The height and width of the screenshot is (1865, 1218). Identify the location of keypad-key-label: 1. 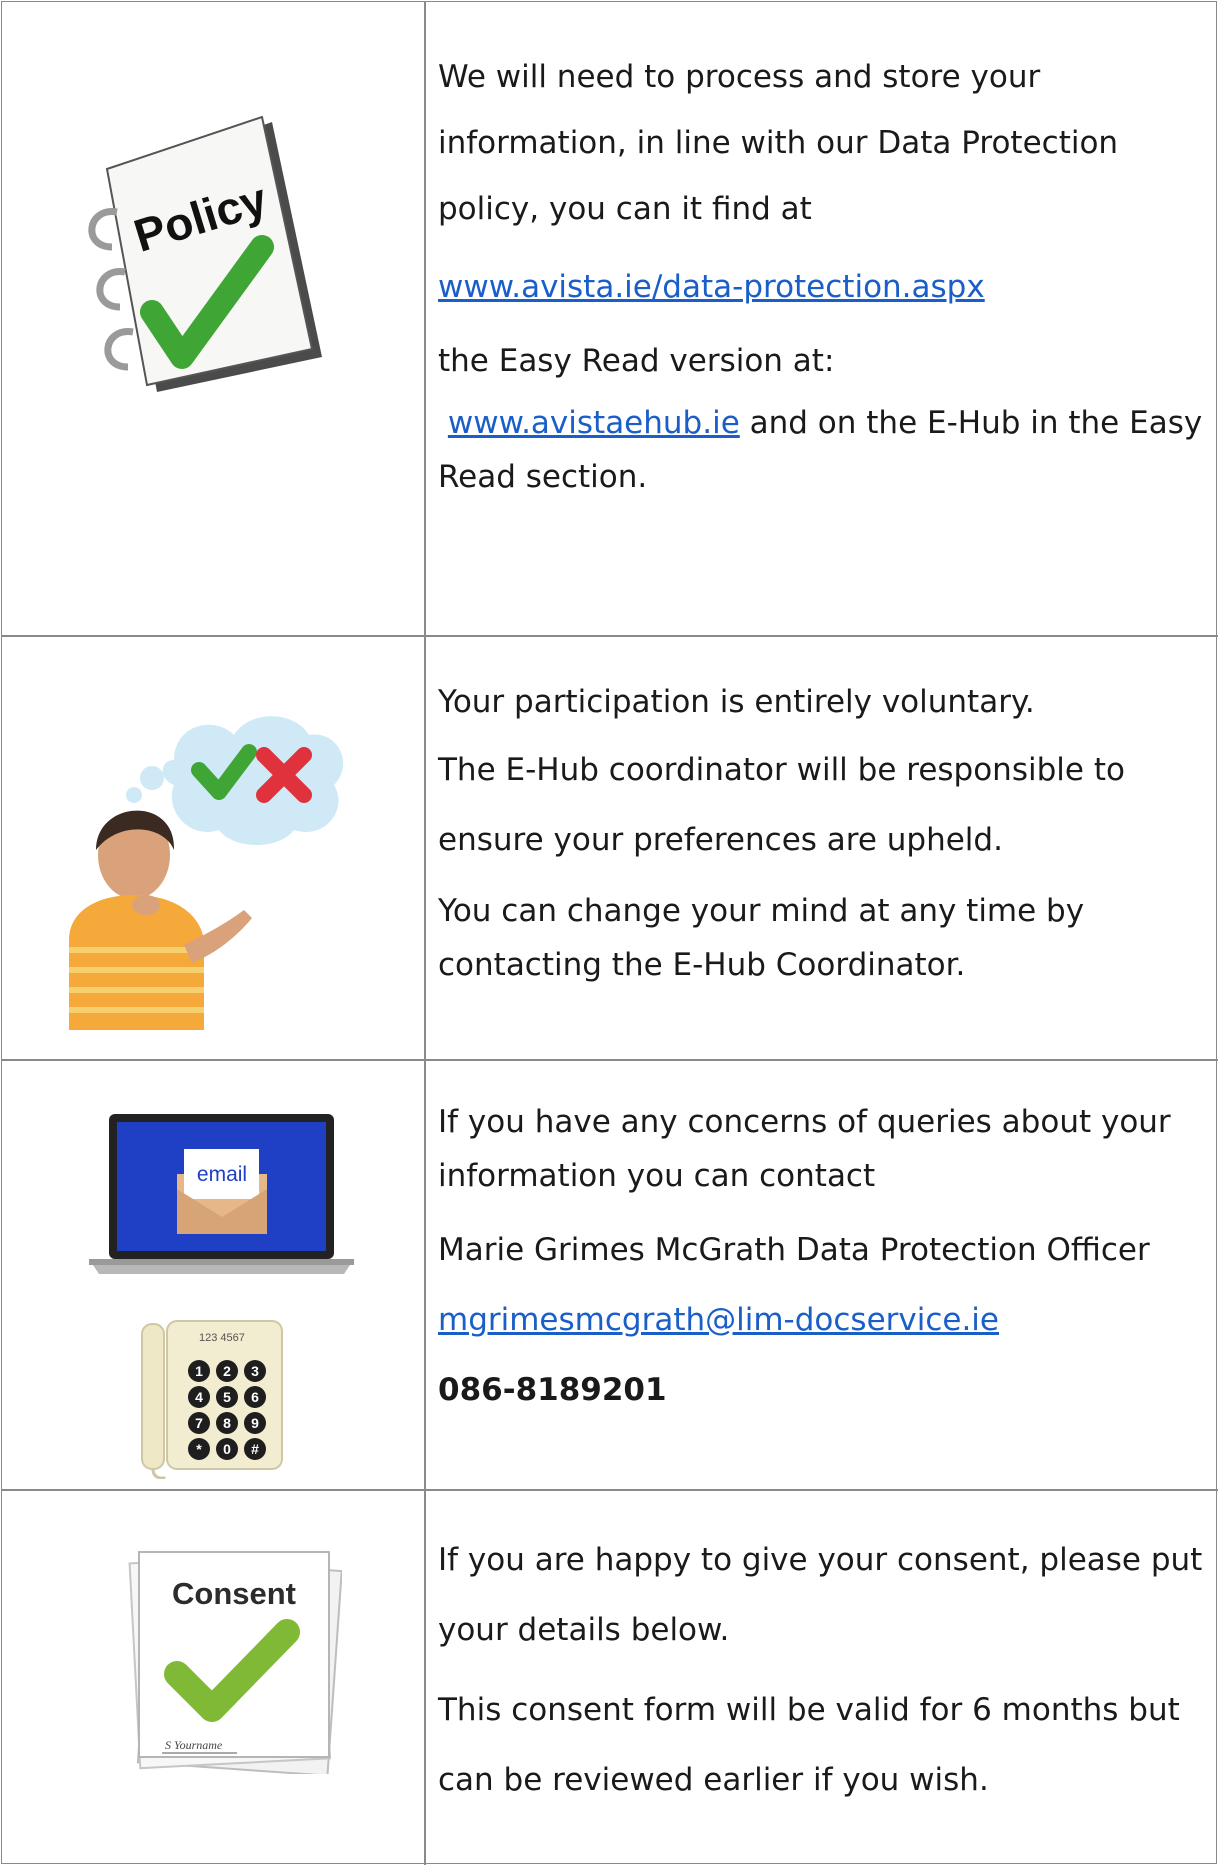
(199, 1371).